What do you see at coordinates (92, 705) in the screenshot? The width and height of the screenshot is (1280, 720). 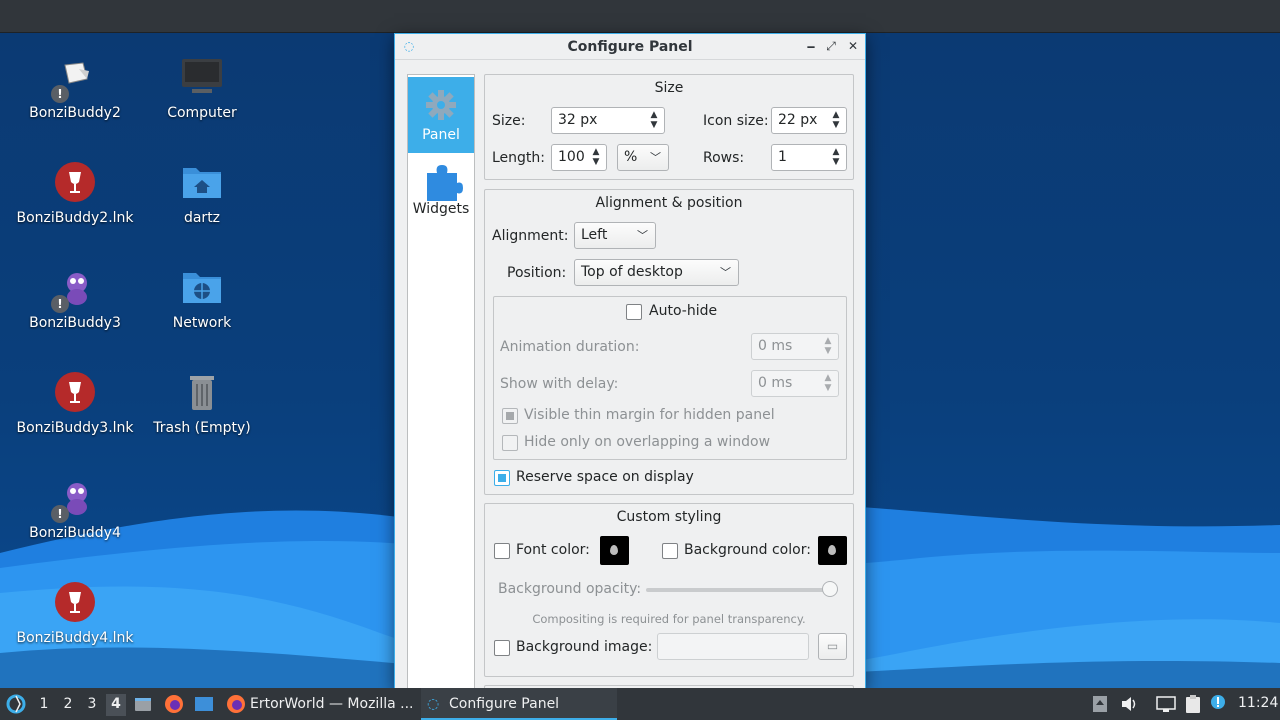 I see `workspace-3: 3` at bounding box center [92, 705].